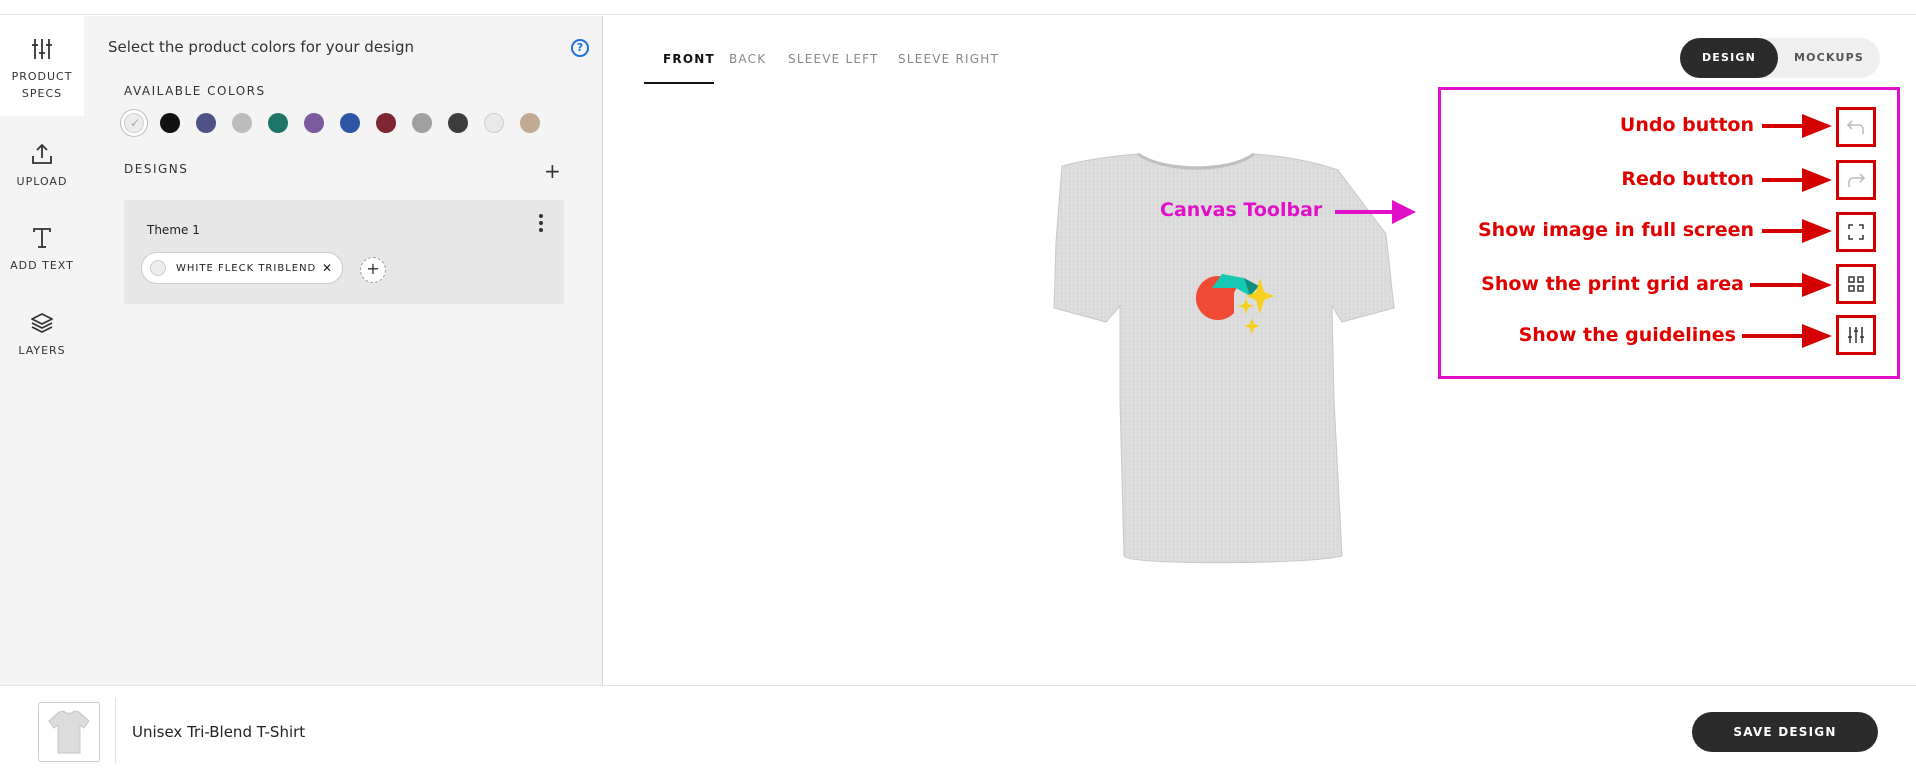 This screenshot has height=775, width=1916. What do you see at coordinates (42, 153) in the screenshot?
I see `upload-icon` at bounding box center [42, 153].